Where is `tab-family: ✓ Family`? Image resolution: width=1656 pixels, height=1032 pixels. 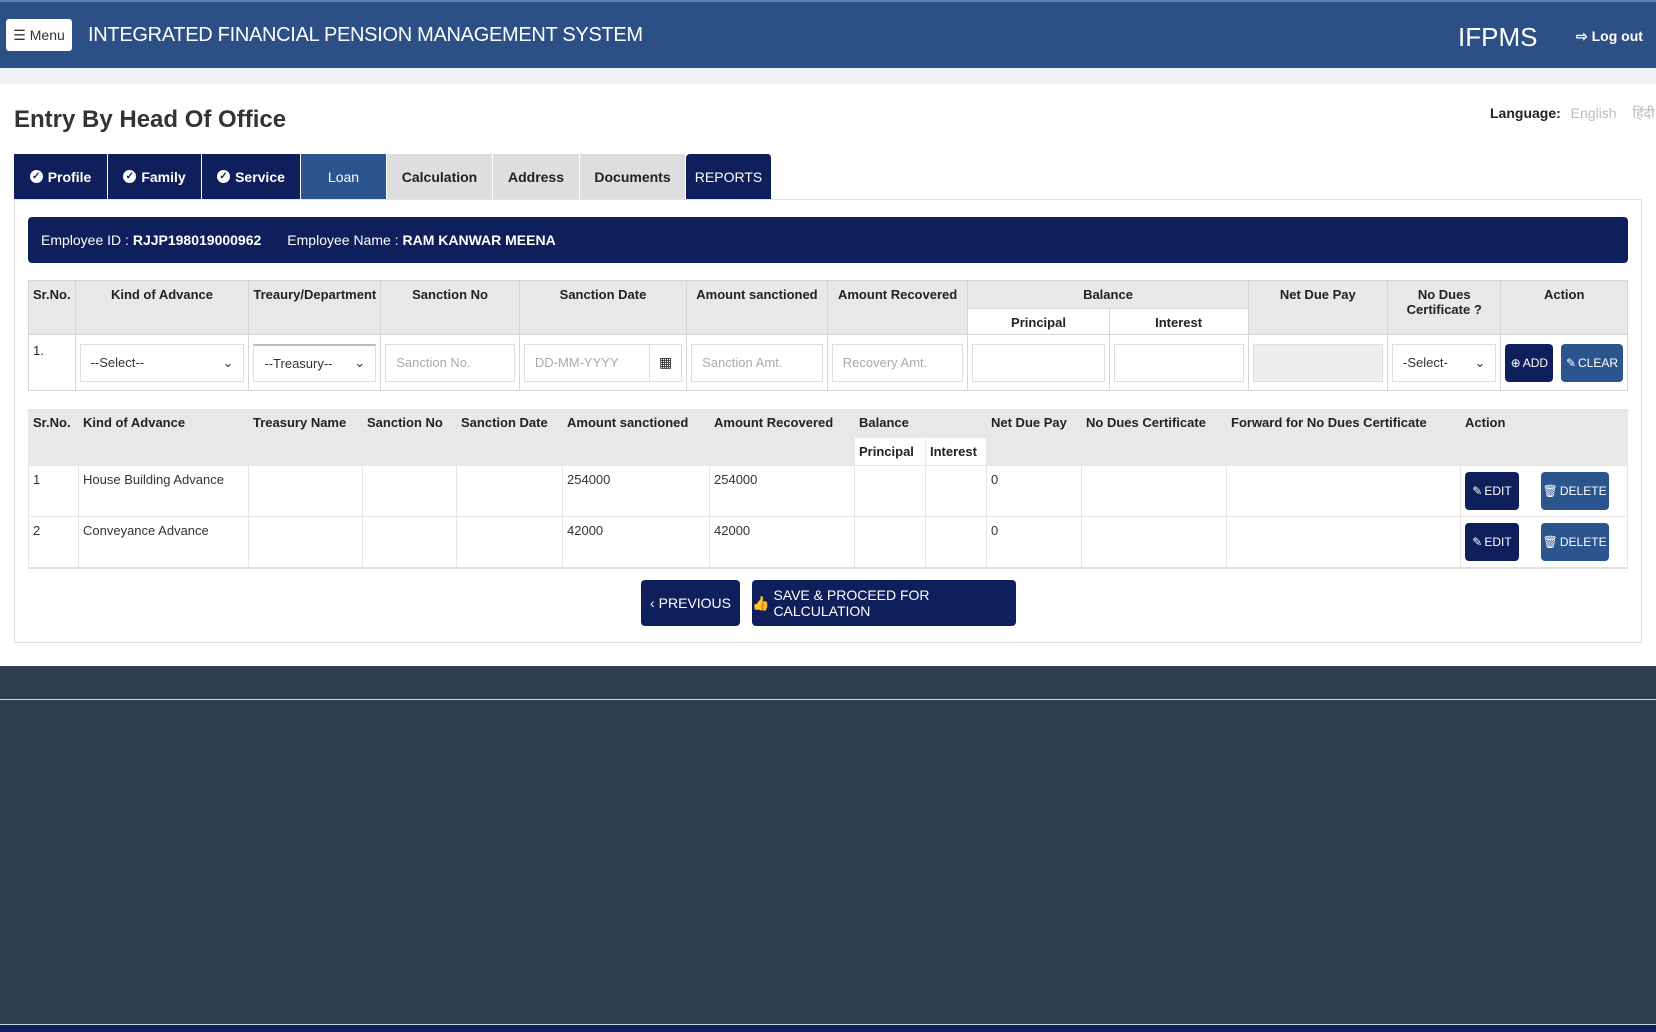 tab-family: ✓ Family is located at coordinates (155, 176).